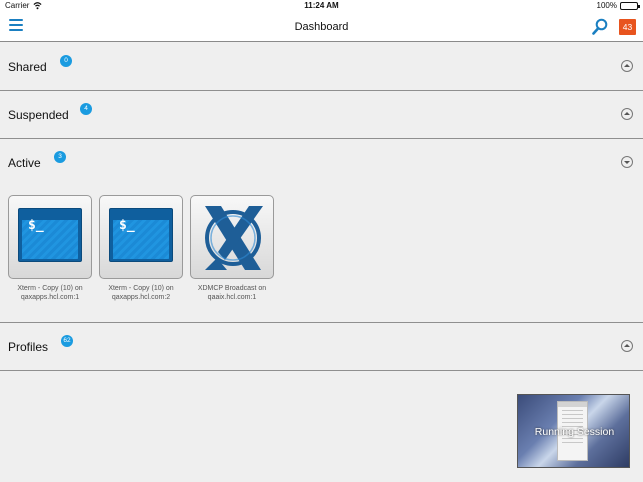  Describe the element at coordinates (24, 163) in the screenshot. I see `section-label: Active` at that location.